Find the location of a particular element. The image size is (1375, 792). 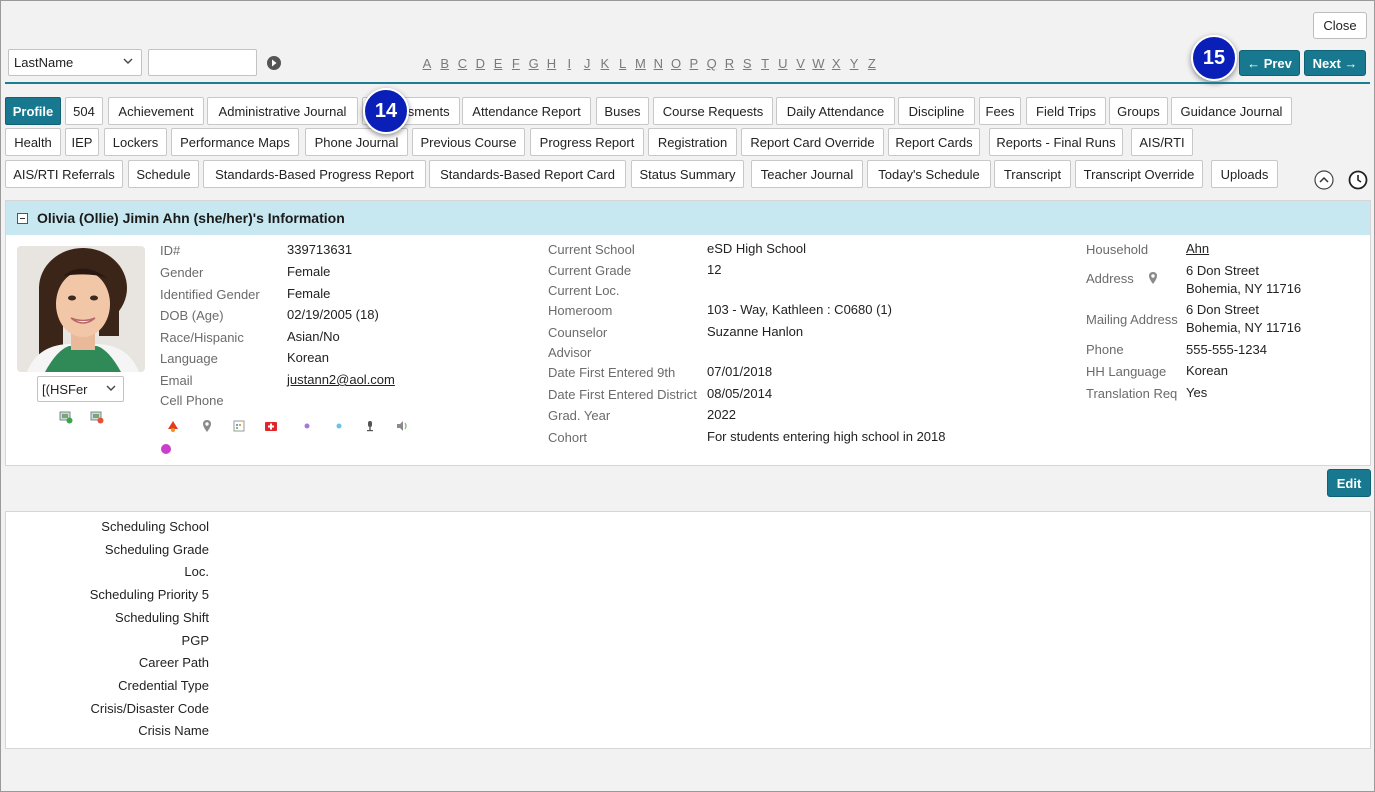

tab-schedule: Schedule is located at coordinates (163, 174).